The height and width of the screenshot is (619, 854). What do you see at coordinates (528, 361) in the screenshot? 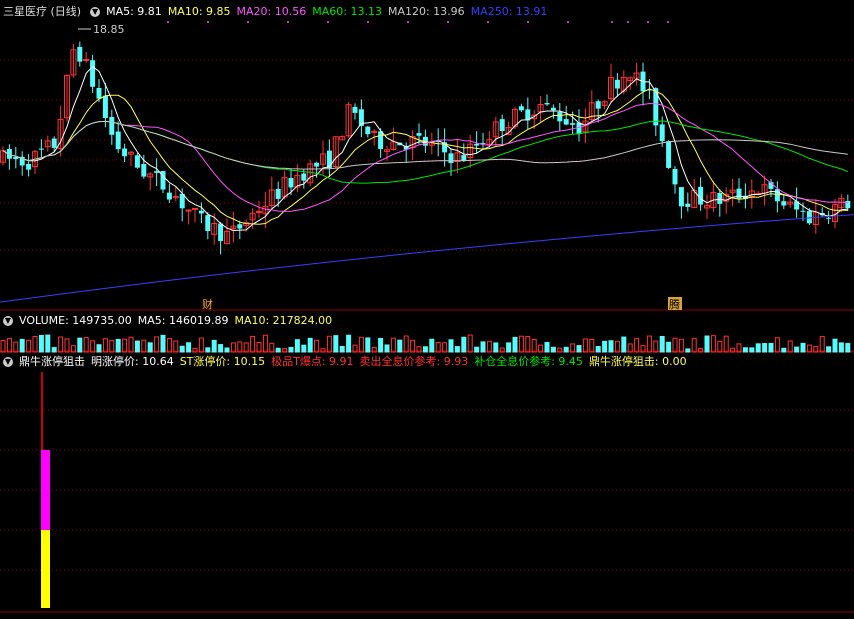
I see `buy-reference: 补仓全息价参考: 9.45` at bounding box center [528, 361].